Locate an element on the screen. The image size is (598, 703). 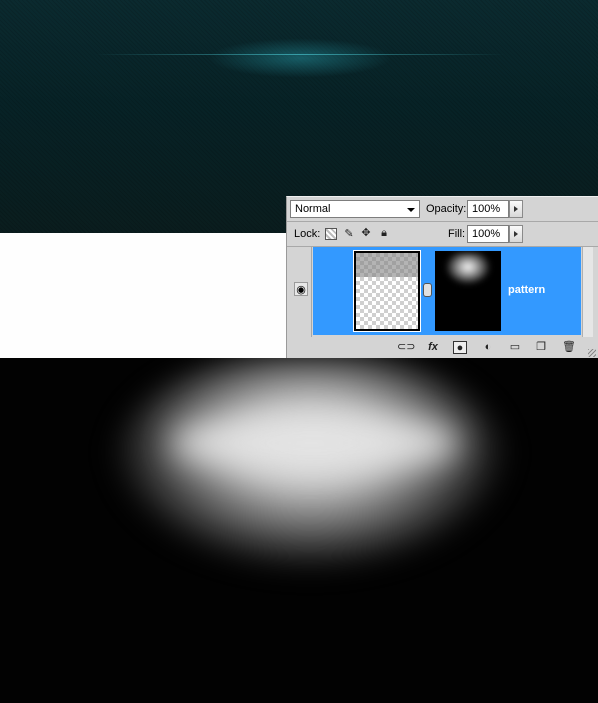
blend-row: Normal Opacity: 100% is located at coordinates (442, 210).